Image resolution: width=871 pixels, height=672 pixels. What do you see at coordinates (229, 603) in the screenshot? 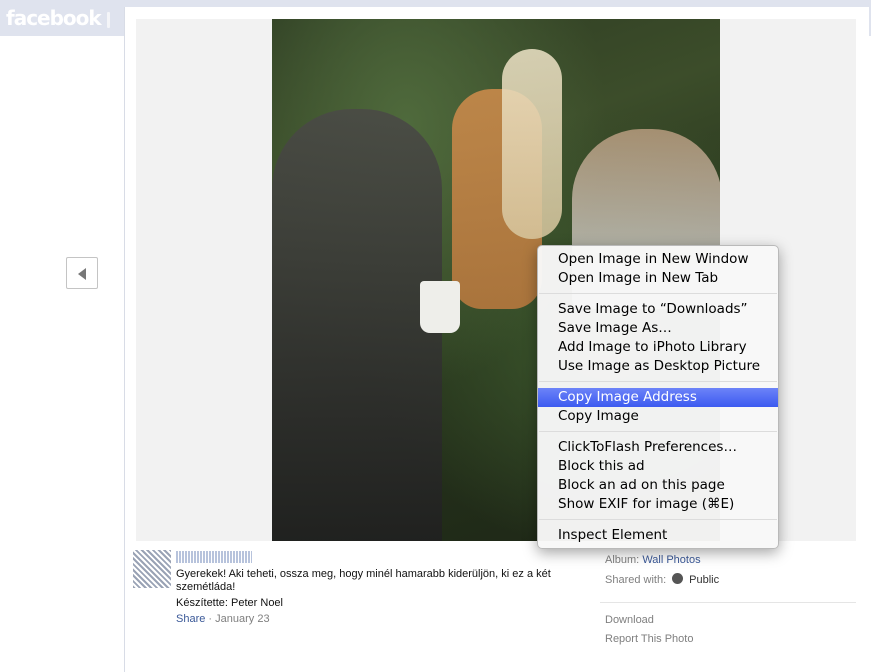
I see `photo-credit: Készítette: Peter Noel` at bounding box center [229, 603].